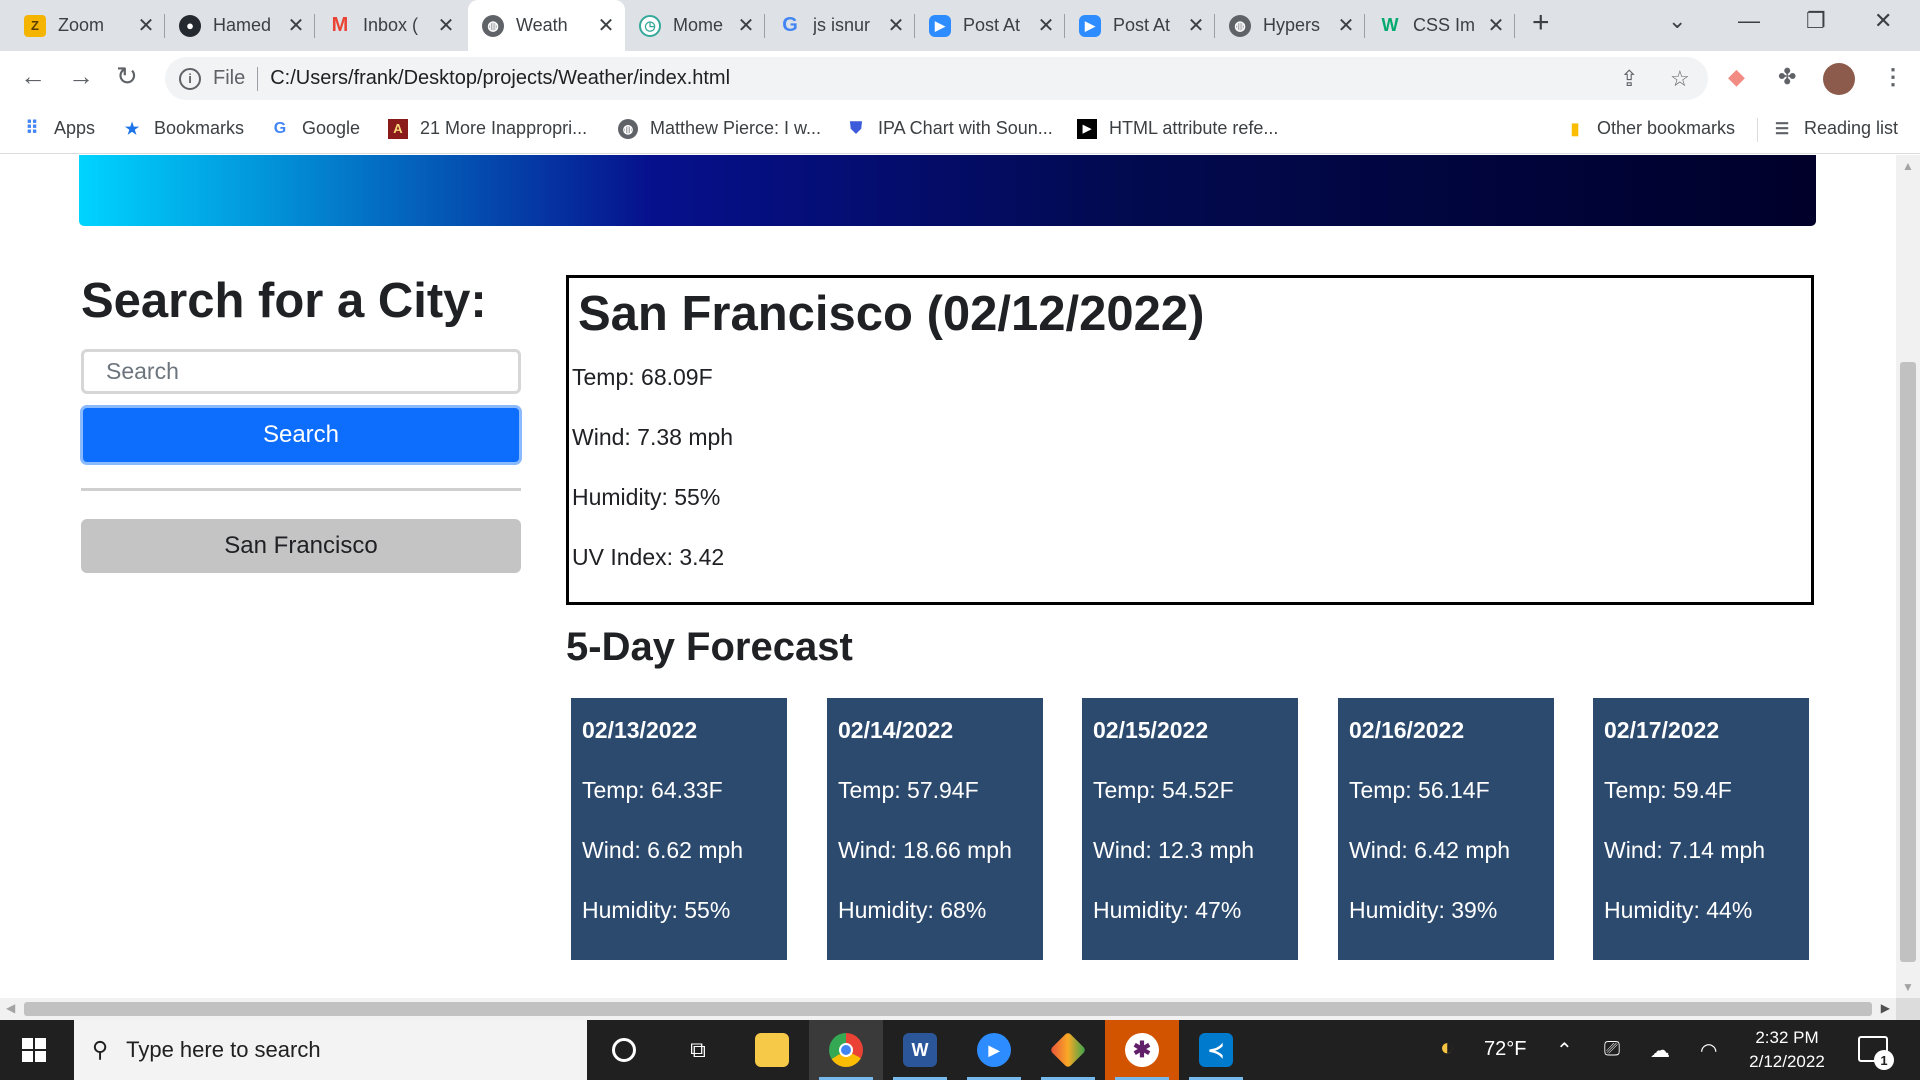 This screenshot has height=1080, width=1920. I want to click on bookmark-google: G Google, so click(315, 128).